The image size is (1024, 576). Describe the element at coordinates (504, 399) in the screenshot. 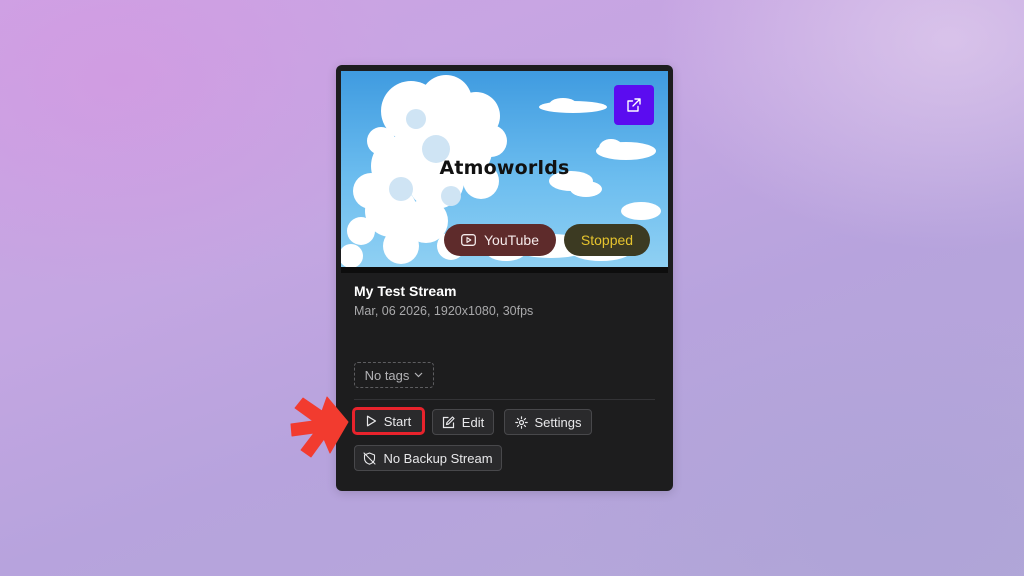

I see `divider` at that location.